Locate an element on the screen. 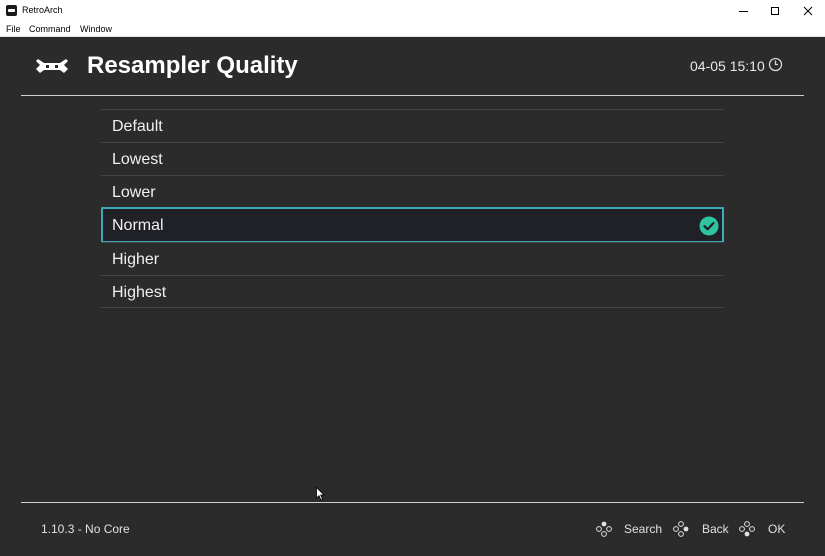 Image resolution: width=825 pixels, height=556 pixels. window-title: RetroArch is located at coordinates (42, 10).